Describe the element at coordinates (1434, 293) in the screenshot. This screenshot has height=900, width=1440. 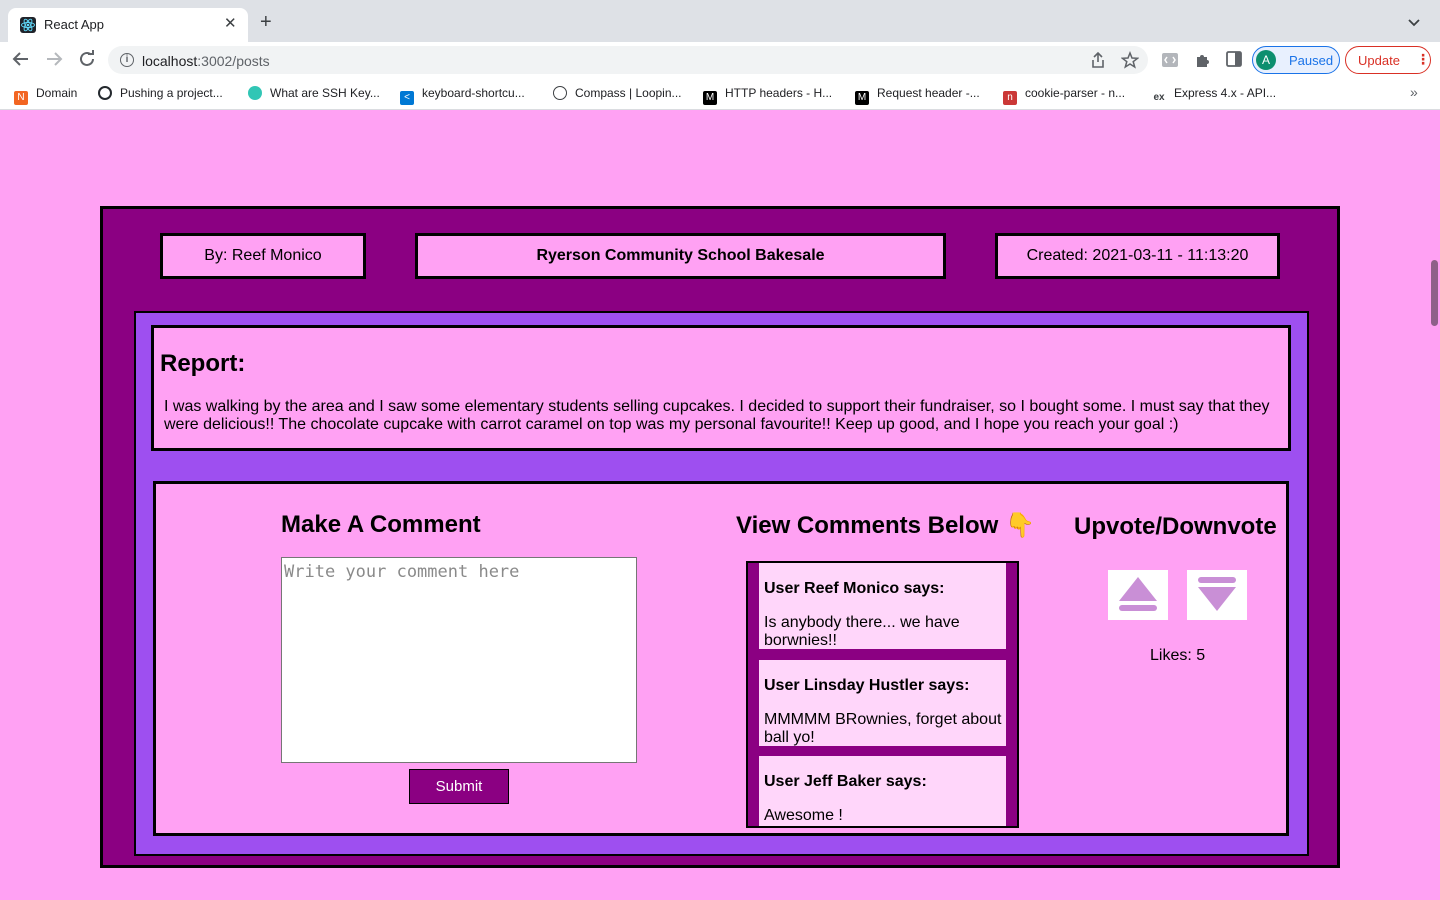
I see `page-scroll-thumb` at that location.